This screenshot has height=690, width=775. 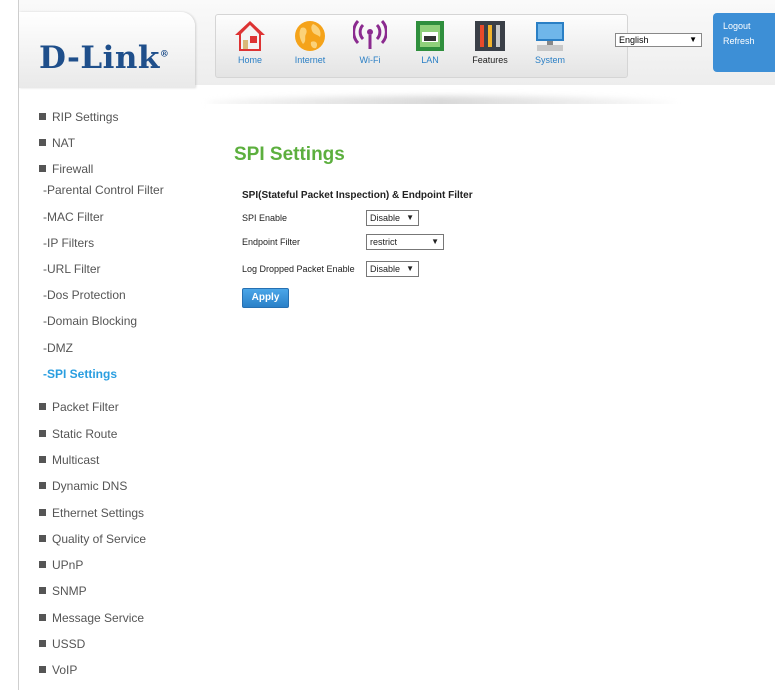 I want to click on sidebar-item-label: RIP Settings, so click(x=85, y=117).